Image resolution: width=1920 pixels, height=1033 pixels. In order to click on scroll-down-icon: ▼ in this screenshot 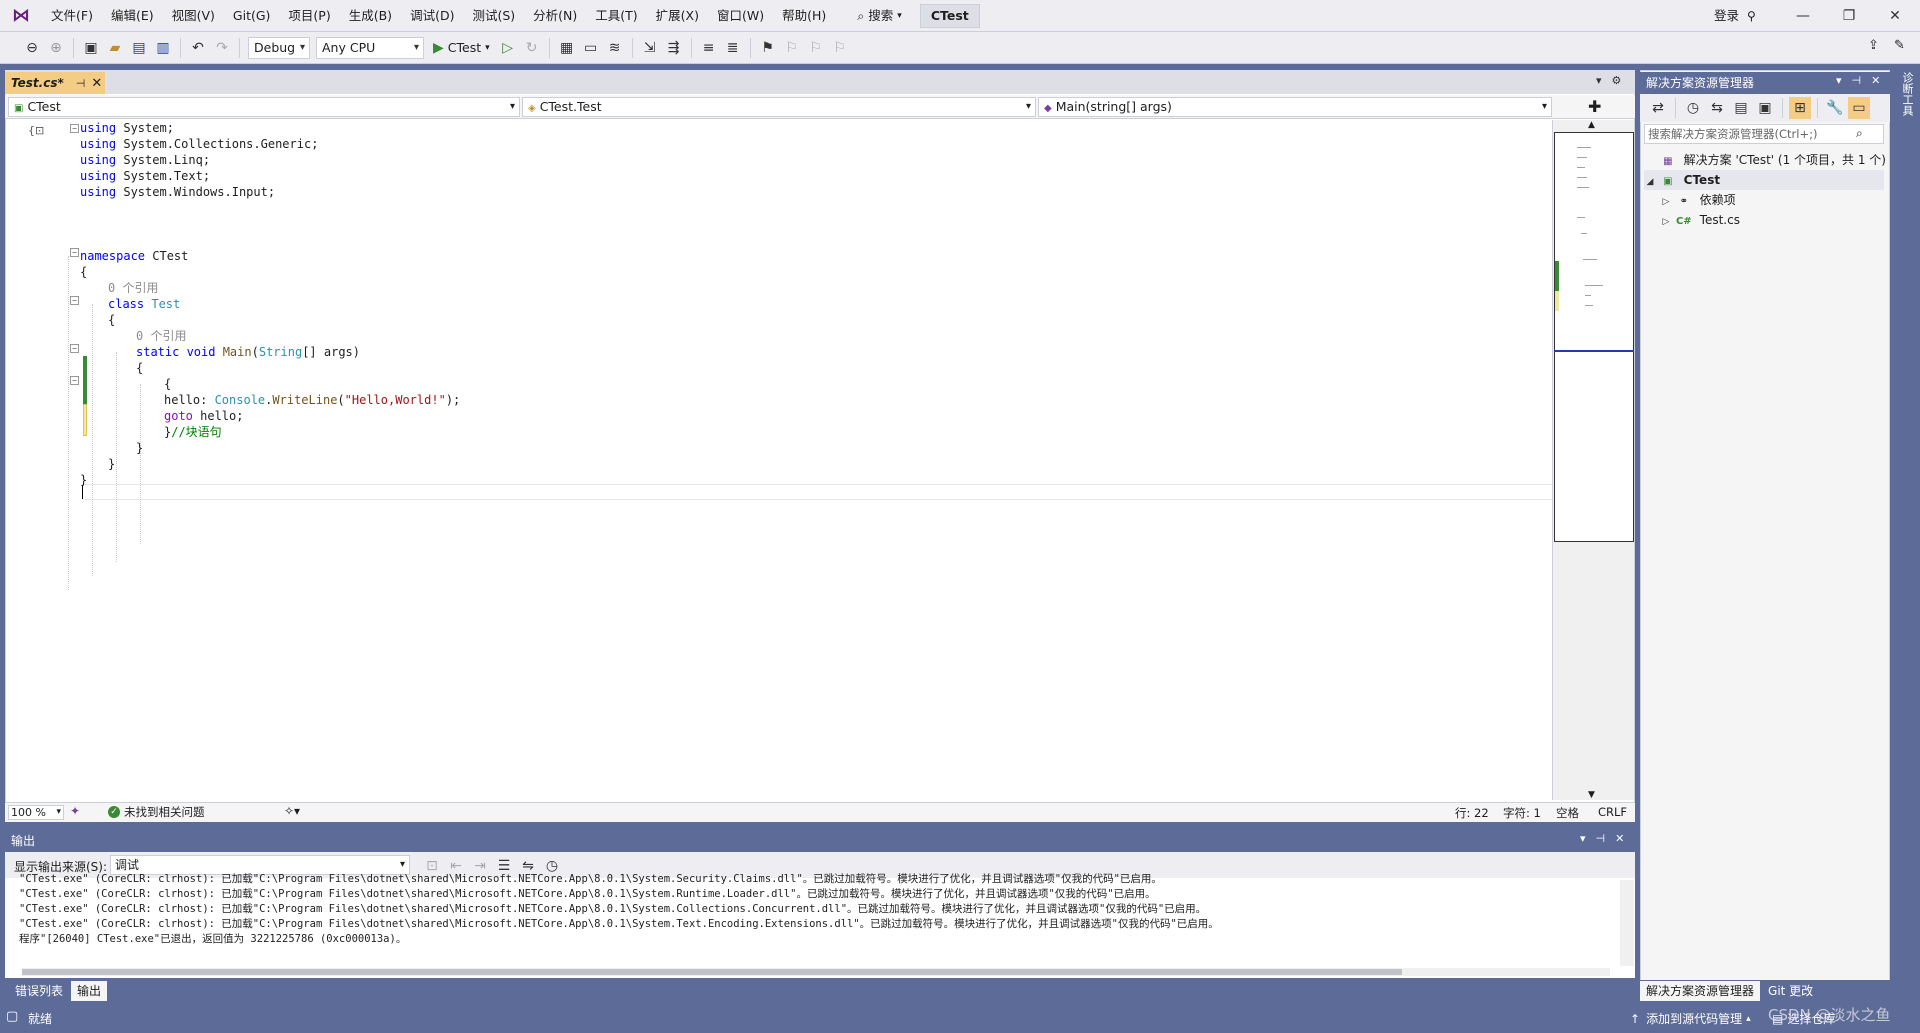, I will do `click(1591, 795)`.